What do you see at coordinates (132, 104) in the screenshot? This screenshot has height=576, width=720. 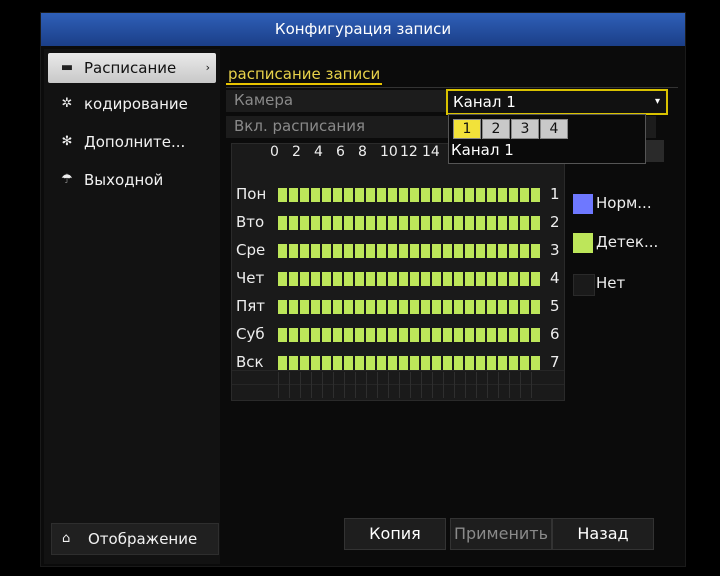 I see `sidebar-item-encoding: ✲ кодирование` at bounding box center [132, 104].